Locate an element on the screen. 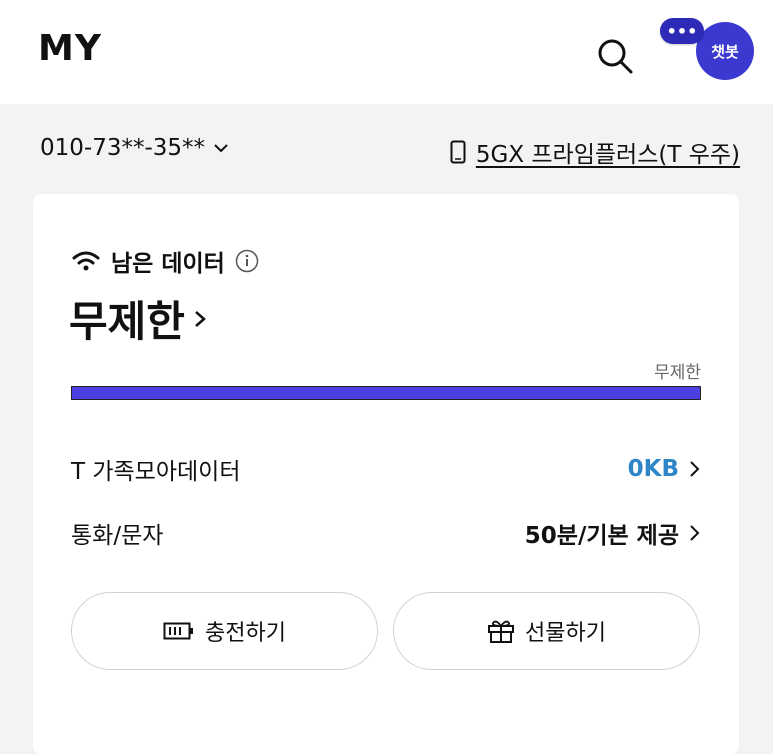 The image size is (773, 754). remaining-data-value: 무제한 is located at coordinates (138, 318).